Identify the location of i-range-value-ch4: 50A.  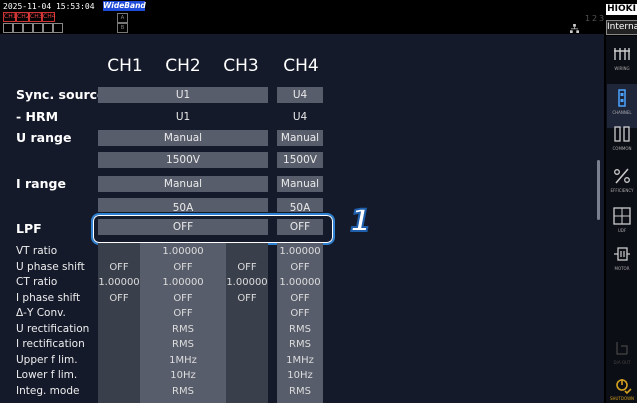
(300, 205).